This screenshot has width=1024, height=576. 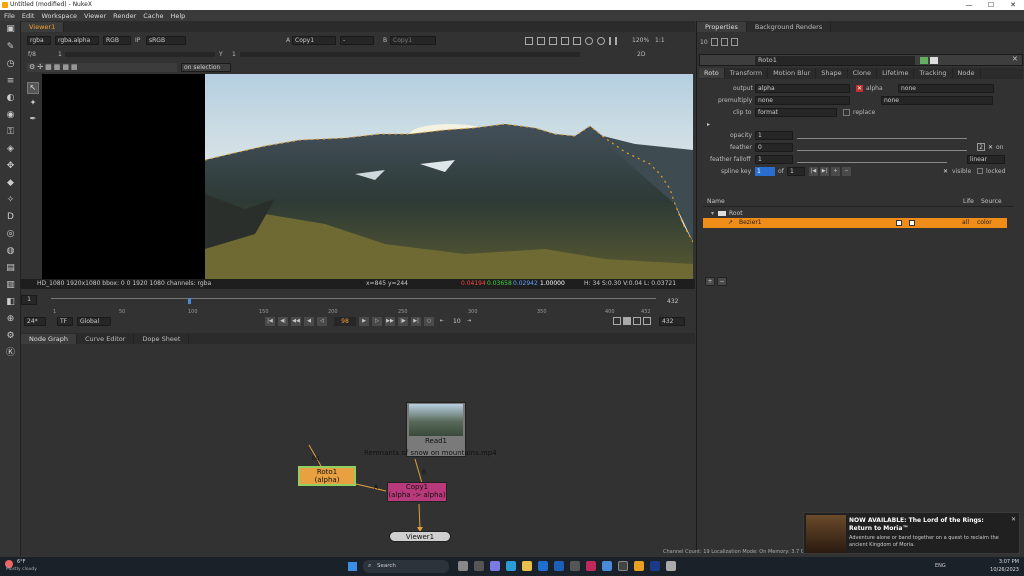 What do you see at coordinates (28, 16) in the screenshot?
I see `menu-edit: Edit` at bounding box center [28, 16].